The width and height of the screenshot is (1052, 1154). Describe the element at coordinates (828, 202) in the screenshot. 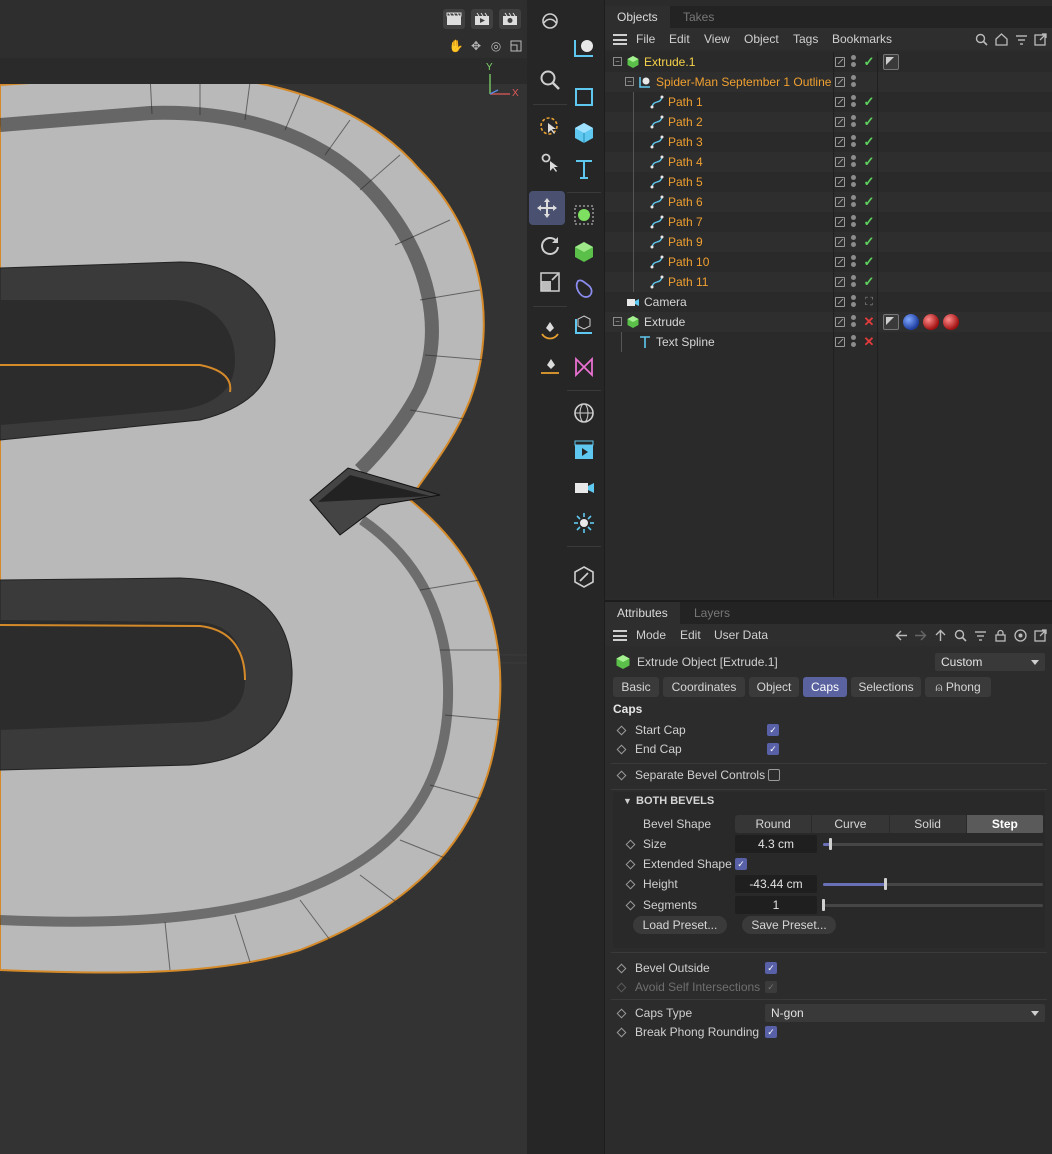

I see `tree-row: Path 6 ✓` at that location.